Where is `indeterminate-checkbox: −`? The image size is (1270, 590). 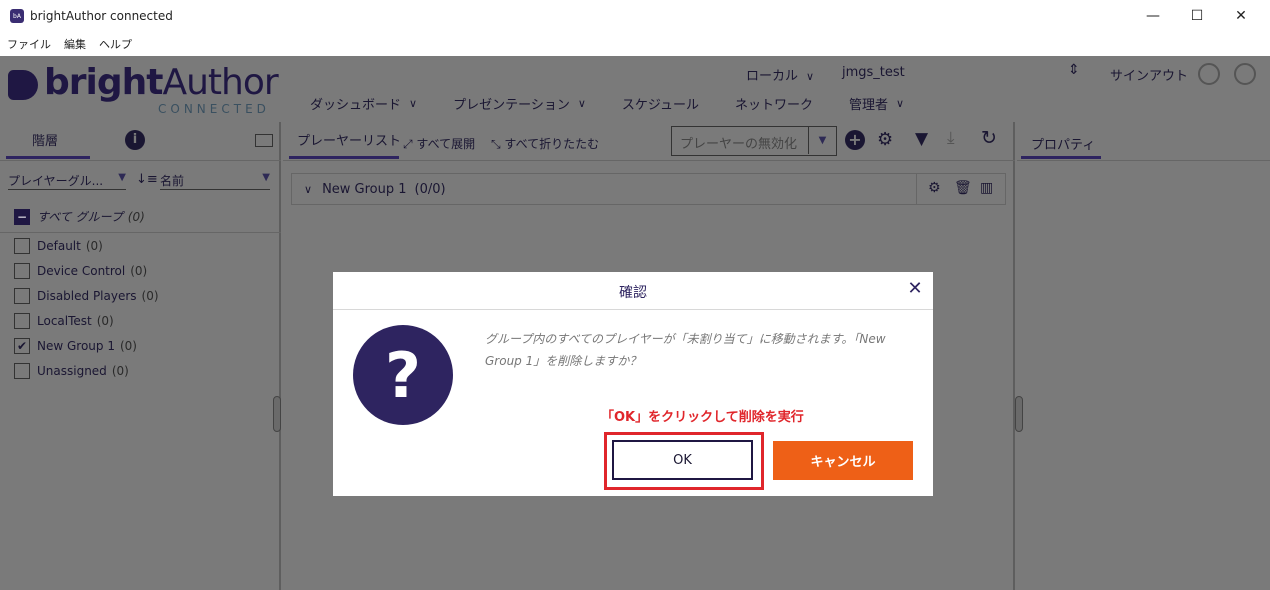 indeterminate-checkbox: − is located at coordinates (22, 216).